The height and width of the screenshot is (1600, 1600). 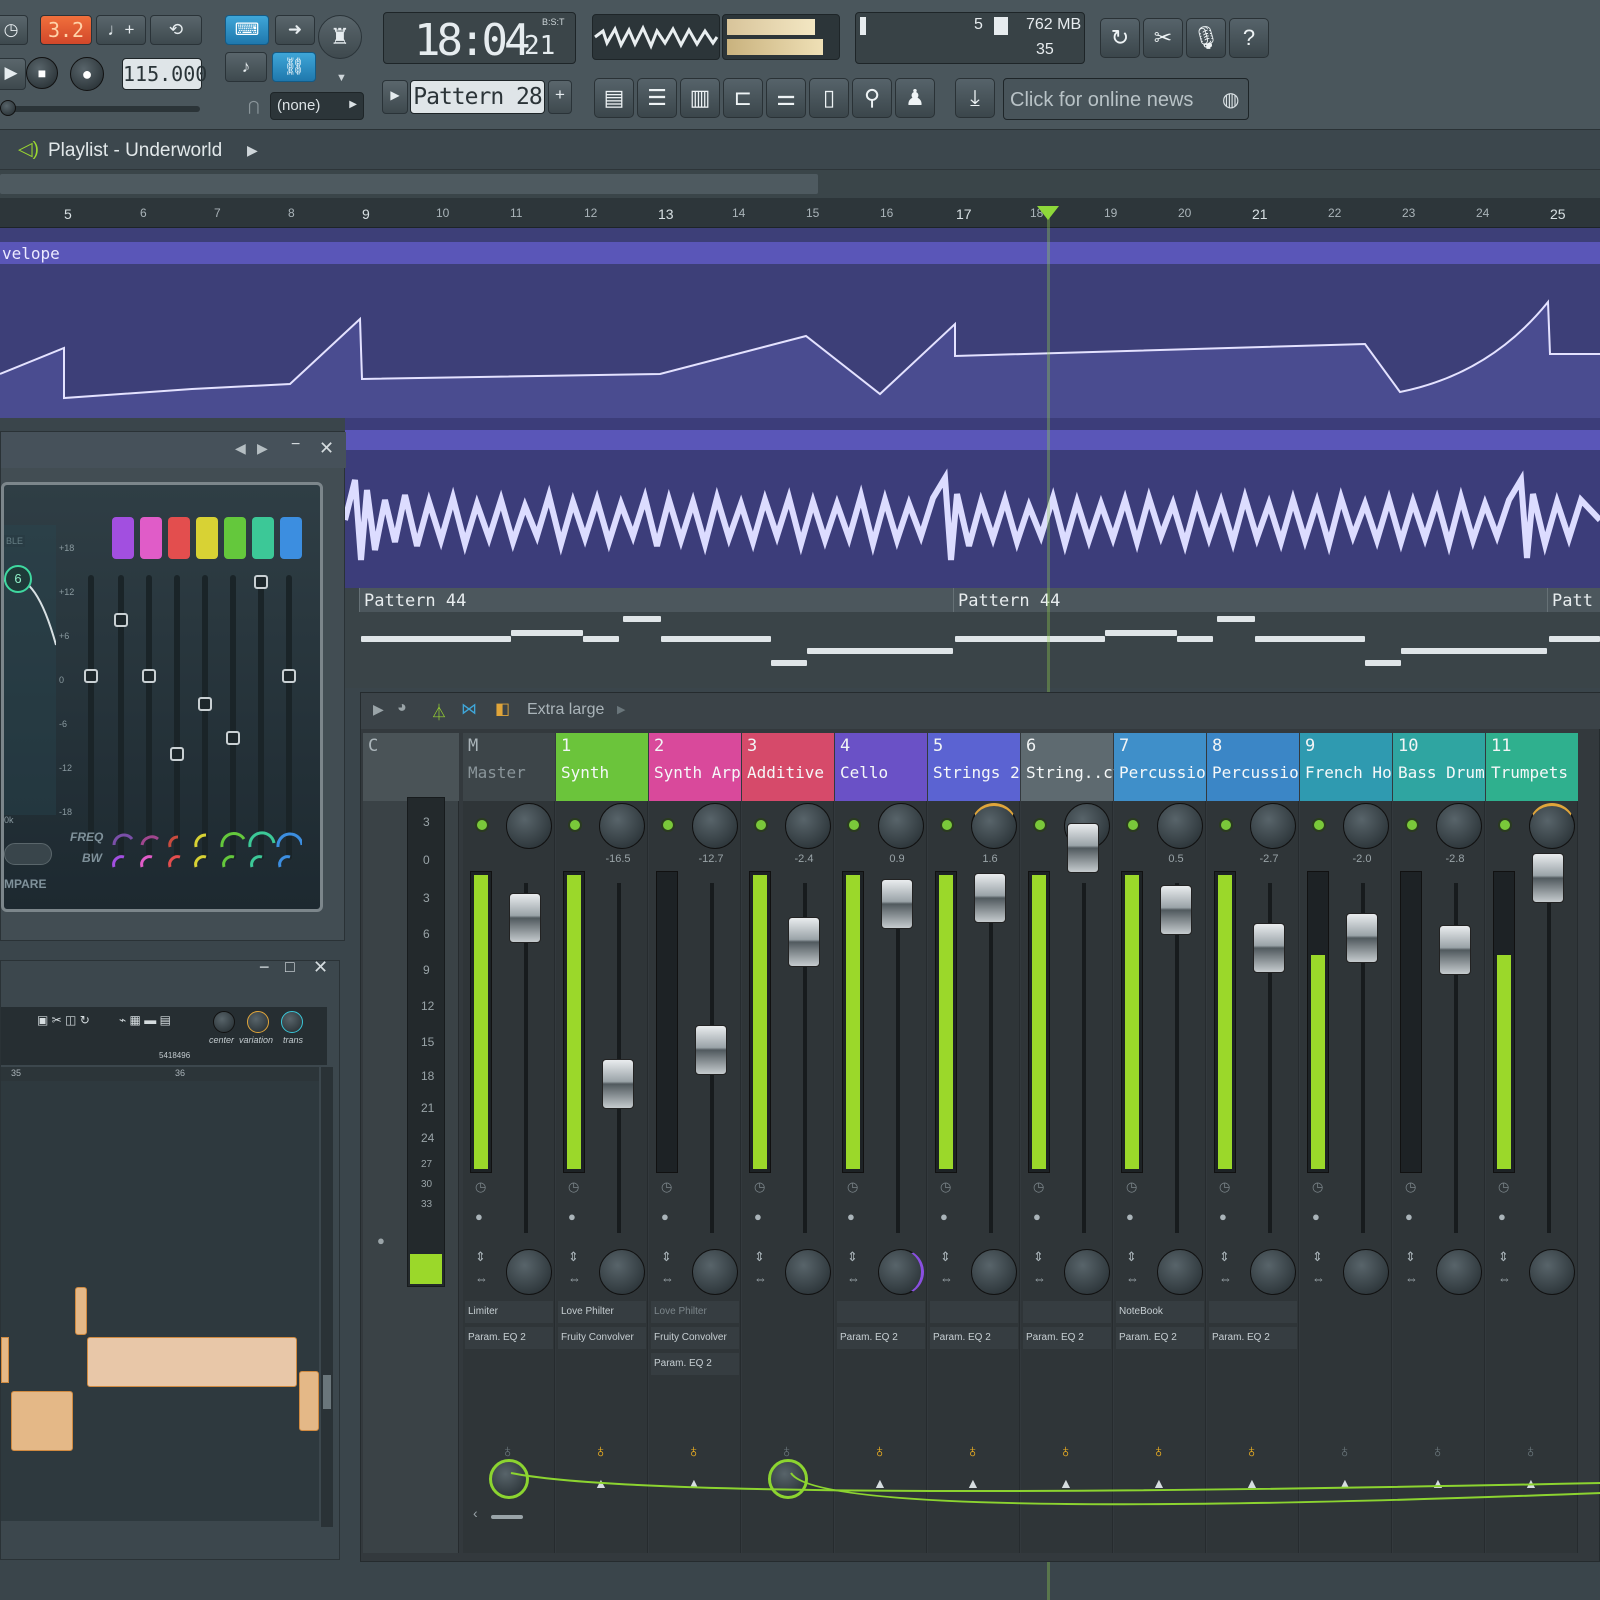 I want to click on plugin-ruler: 35 36, so click(x=160, y=1074).